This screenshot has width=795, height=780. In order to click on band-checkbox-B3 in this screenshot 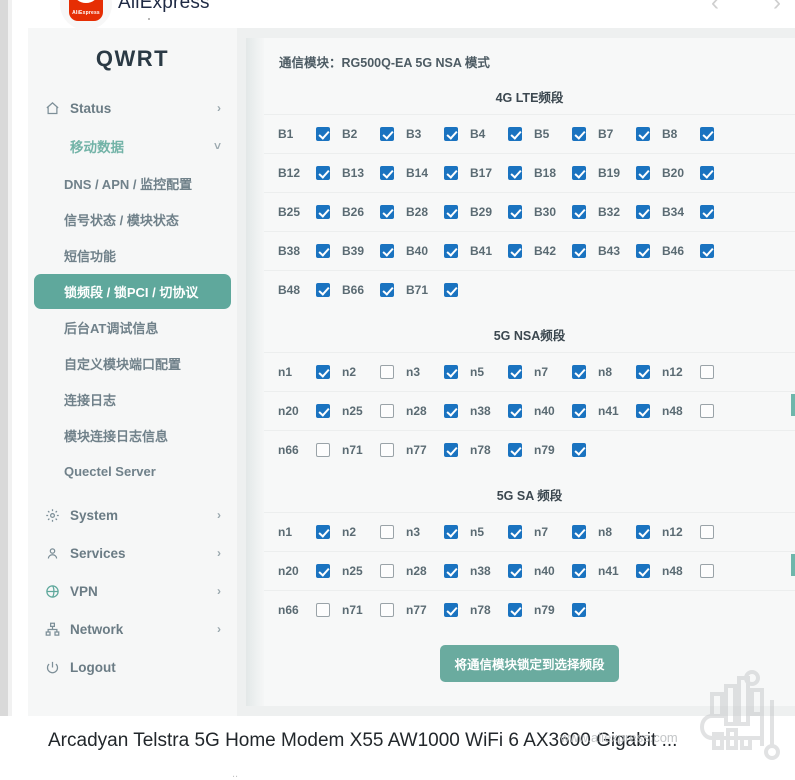, I will do `click(451, 134)`.